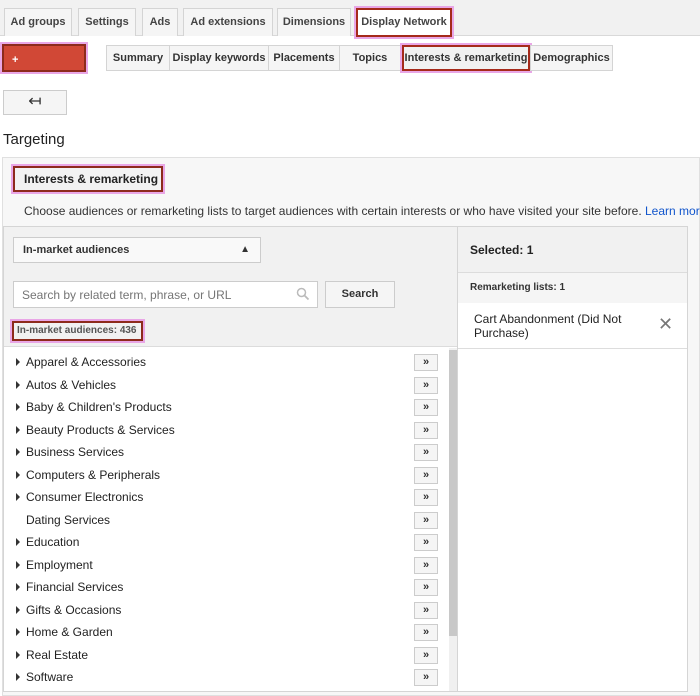 The image size is (700, 696). What do you see at coordinates (68, 520) in the screenshot?
I see `category-label: Dating Services` at bounding box center [68, 520].